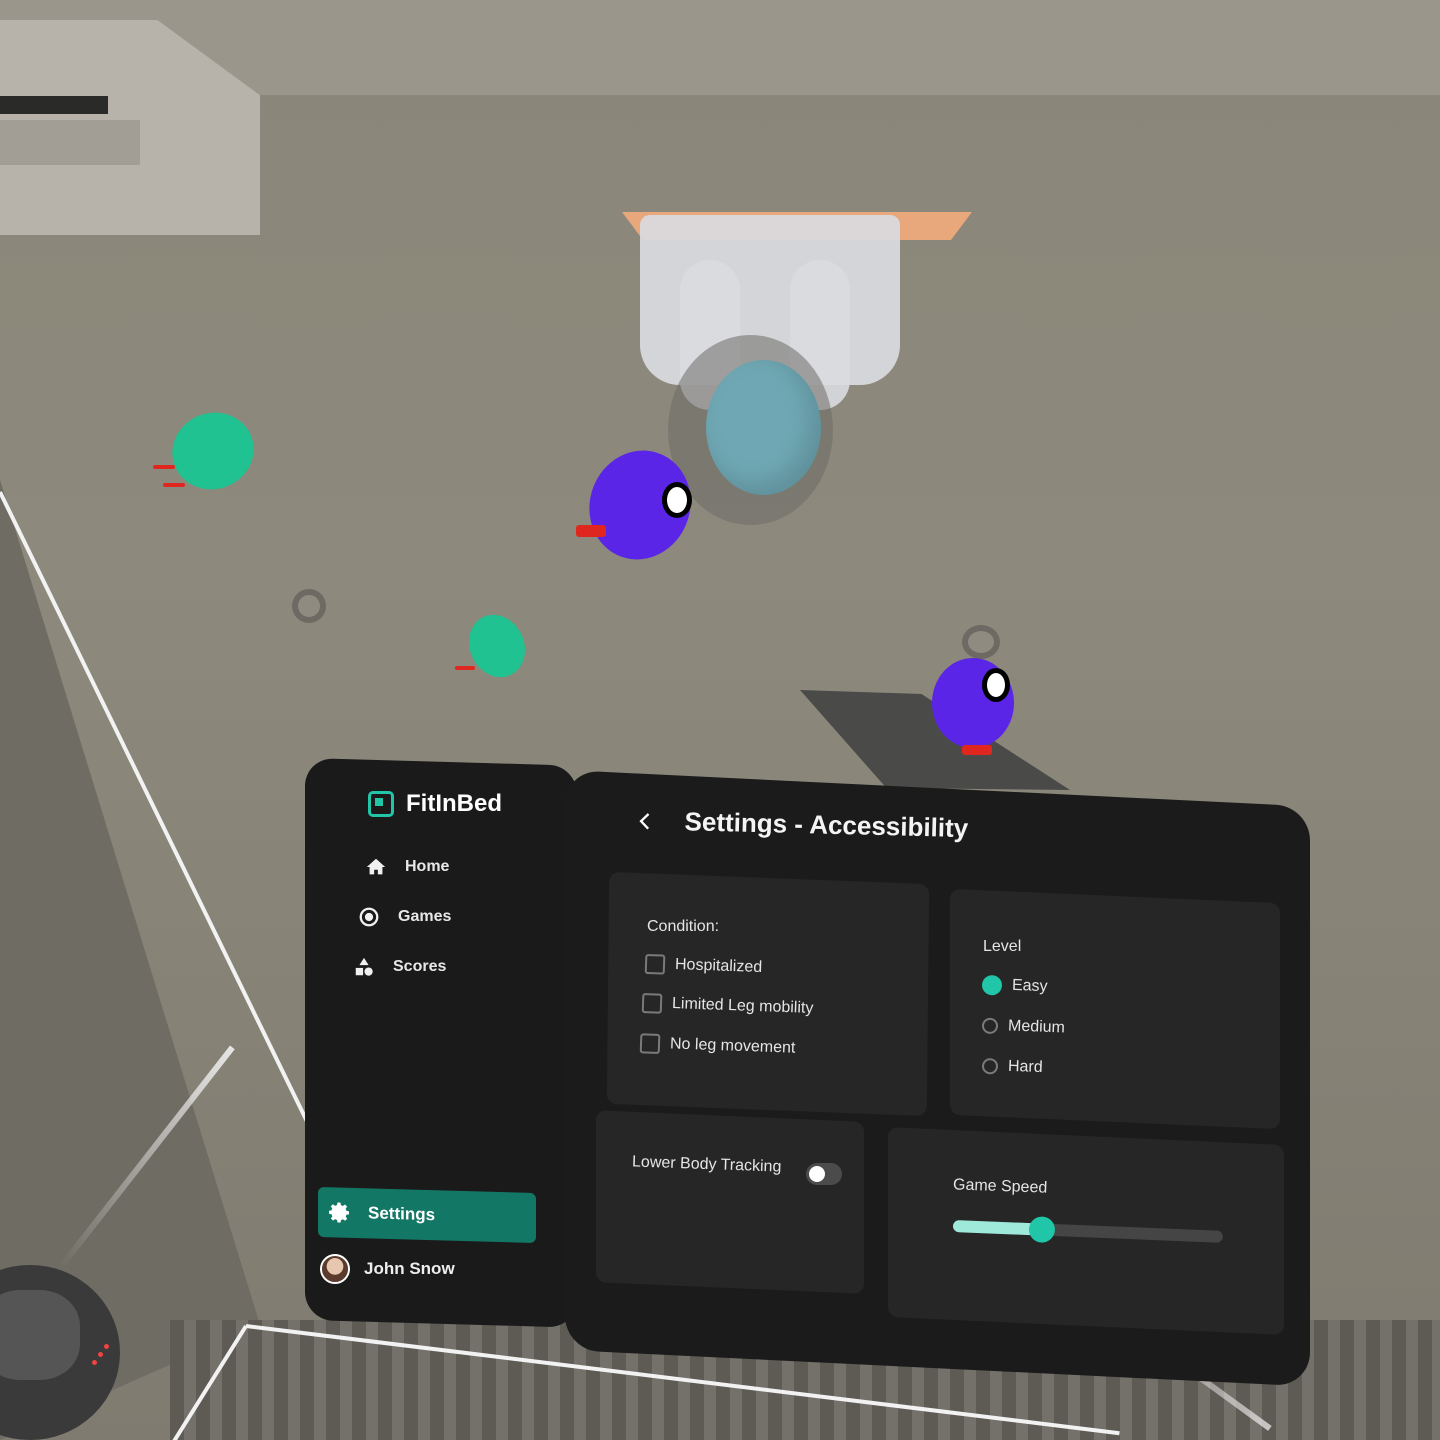 The image size is (1440, 1440). I want to click on sidebar-item-home: Home, so click(407, 867).